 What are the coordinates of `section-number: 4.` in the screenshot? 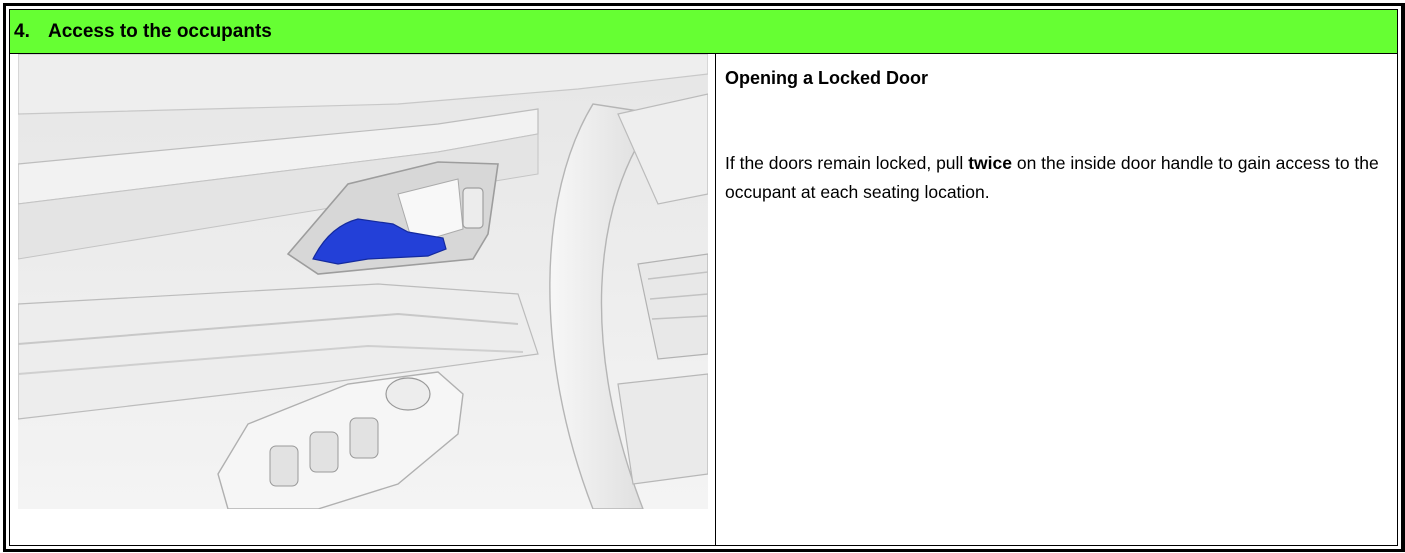 It's located at (22, 31).